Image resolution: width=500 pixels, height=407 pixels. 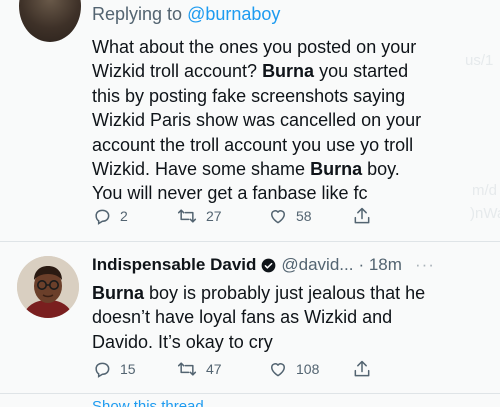 I want to click on show-thread-link: Show this thread, so click(x=148, y=402).